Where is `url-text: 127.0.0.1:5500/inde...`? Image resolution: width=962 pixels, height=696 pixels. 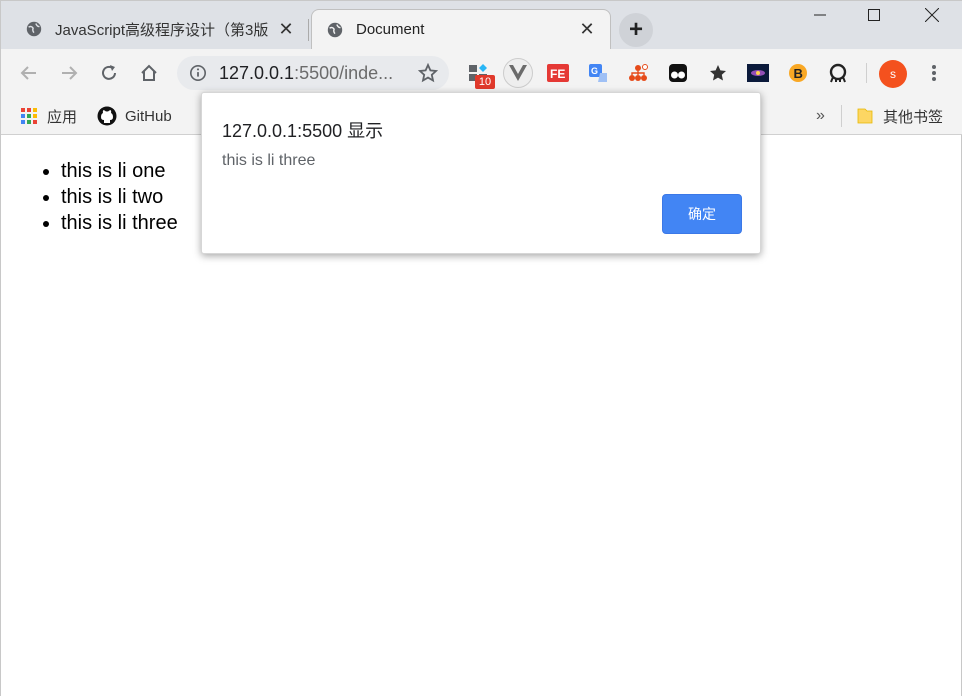 url-text: 127.0.0.1:5500/inde... is located at coordinates (318, 73).